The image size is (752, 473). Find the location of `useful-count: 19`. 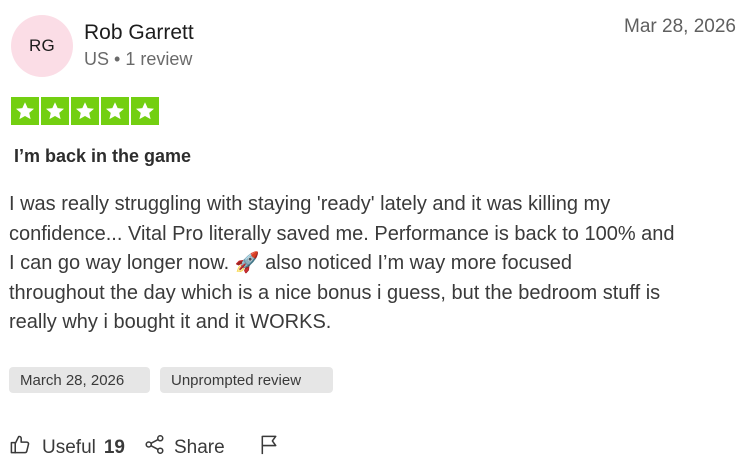

useful-count: 19 is located at coordinates (114, 447).